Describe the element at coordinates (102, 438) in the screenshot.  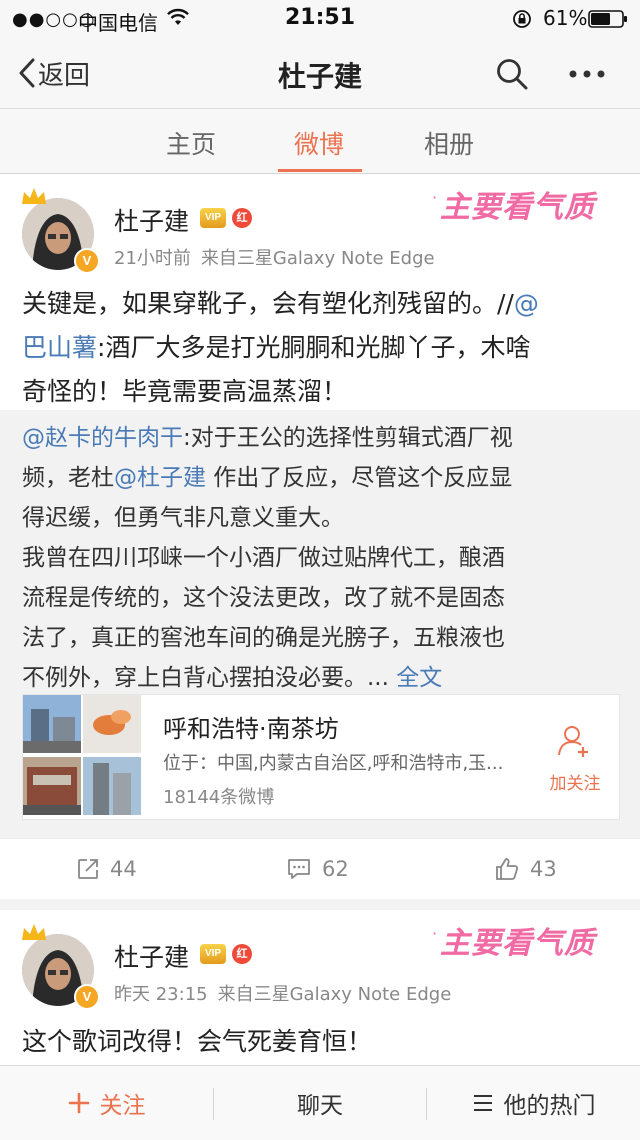
I see `mention-link: @赵卡的牛肉干` at that location.